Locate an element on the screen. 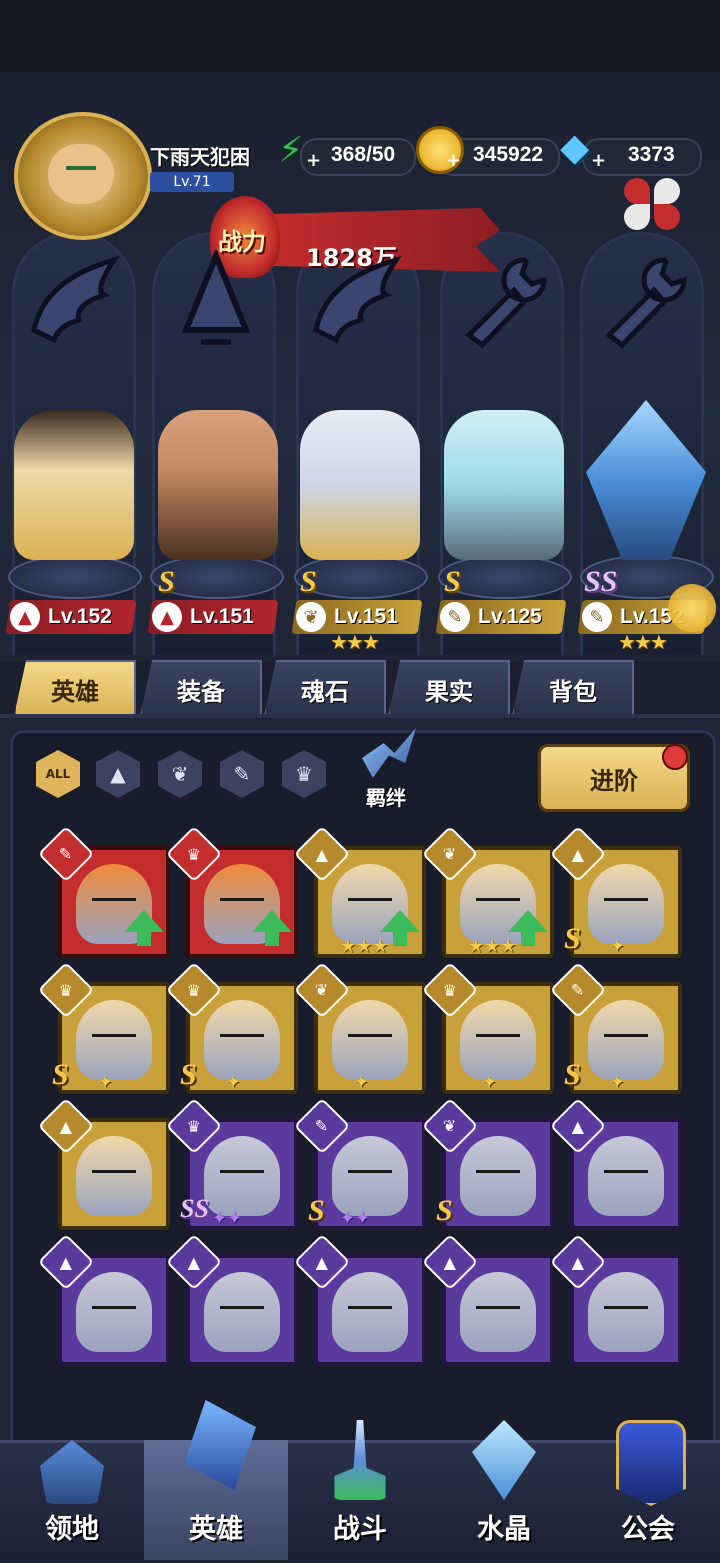 The height and width of the screenshot is (1563, 720). lineup-level: Lv.152 is located at coordinates (80, 616).